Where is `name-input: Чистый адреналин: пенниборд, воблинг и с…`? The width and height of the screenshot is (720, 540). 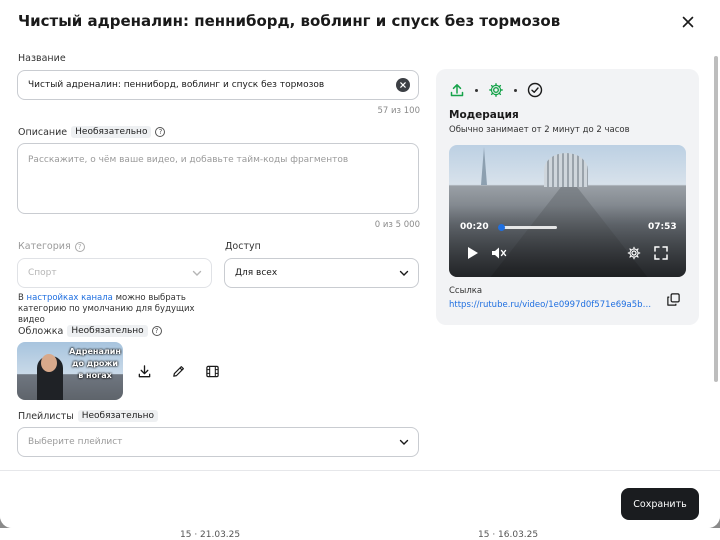 name-input: Чистый адреналин: пенниборд, воблинг и с… is located at coordinates (218, 85).